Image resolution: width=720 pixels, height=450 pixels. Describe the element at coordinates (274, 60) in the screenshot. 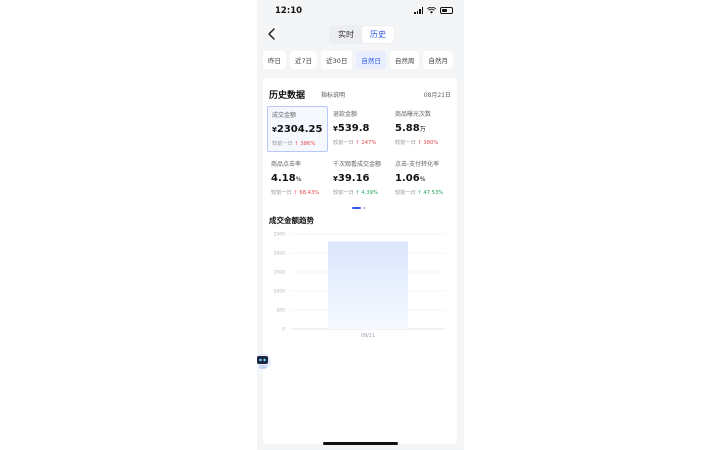

I see `date-tab-yesterday: 昨日` at that location.